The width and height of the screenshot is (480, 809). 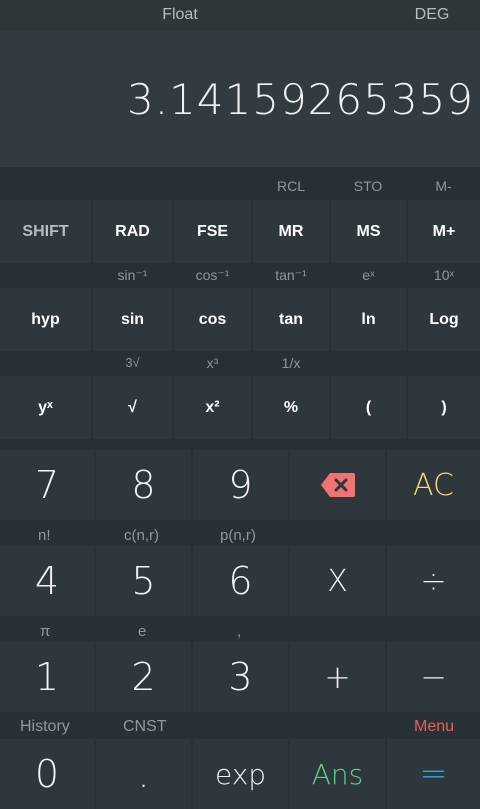 I want to click on open-paren-button: (, so click(x=368, y=407).